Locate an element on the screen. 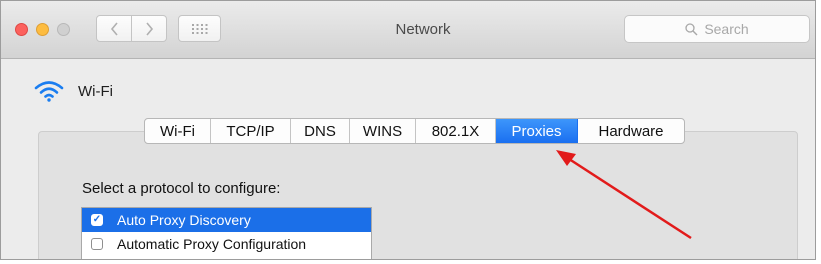  tab-proxies: Proxies is located at coordinates (537, 131).